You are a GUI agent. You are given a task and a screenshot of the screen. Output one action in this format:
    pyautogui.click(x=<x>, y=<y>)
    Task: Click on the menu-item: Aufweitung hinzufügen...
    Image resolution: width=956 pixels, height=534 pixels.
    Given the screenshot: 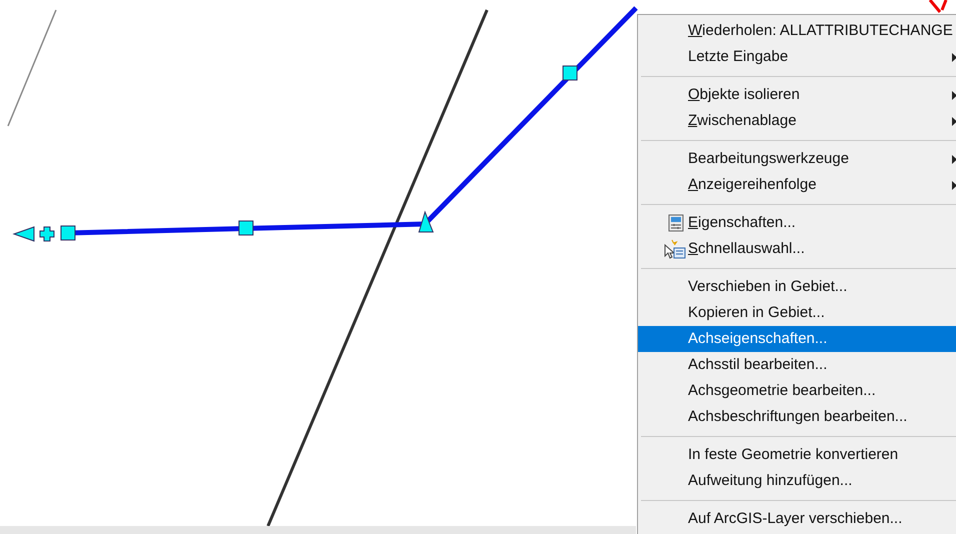 What is the action you would take?
    pyautogui.click(x=797, y=481)
    